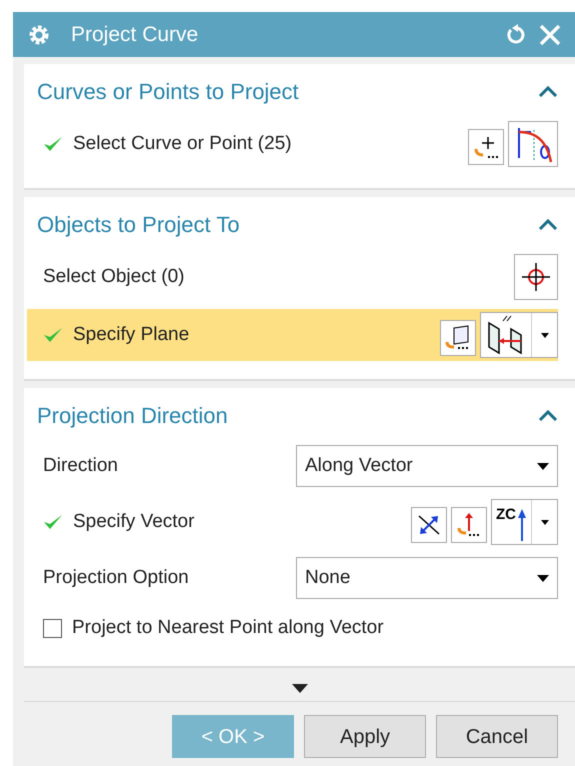 The image size is (575, 766). I want to click on window-title: Project Curve, so click(135, 35).